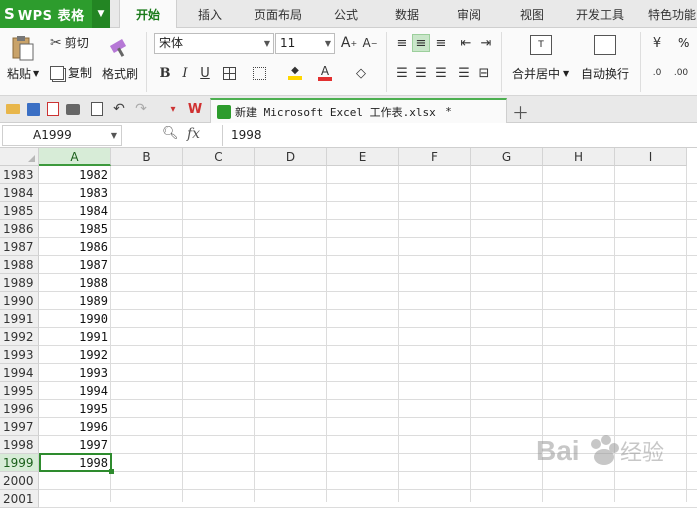 The width and height of the screenshot is (697, 508). I want to click on row-header: 1983, so click(19, 175).